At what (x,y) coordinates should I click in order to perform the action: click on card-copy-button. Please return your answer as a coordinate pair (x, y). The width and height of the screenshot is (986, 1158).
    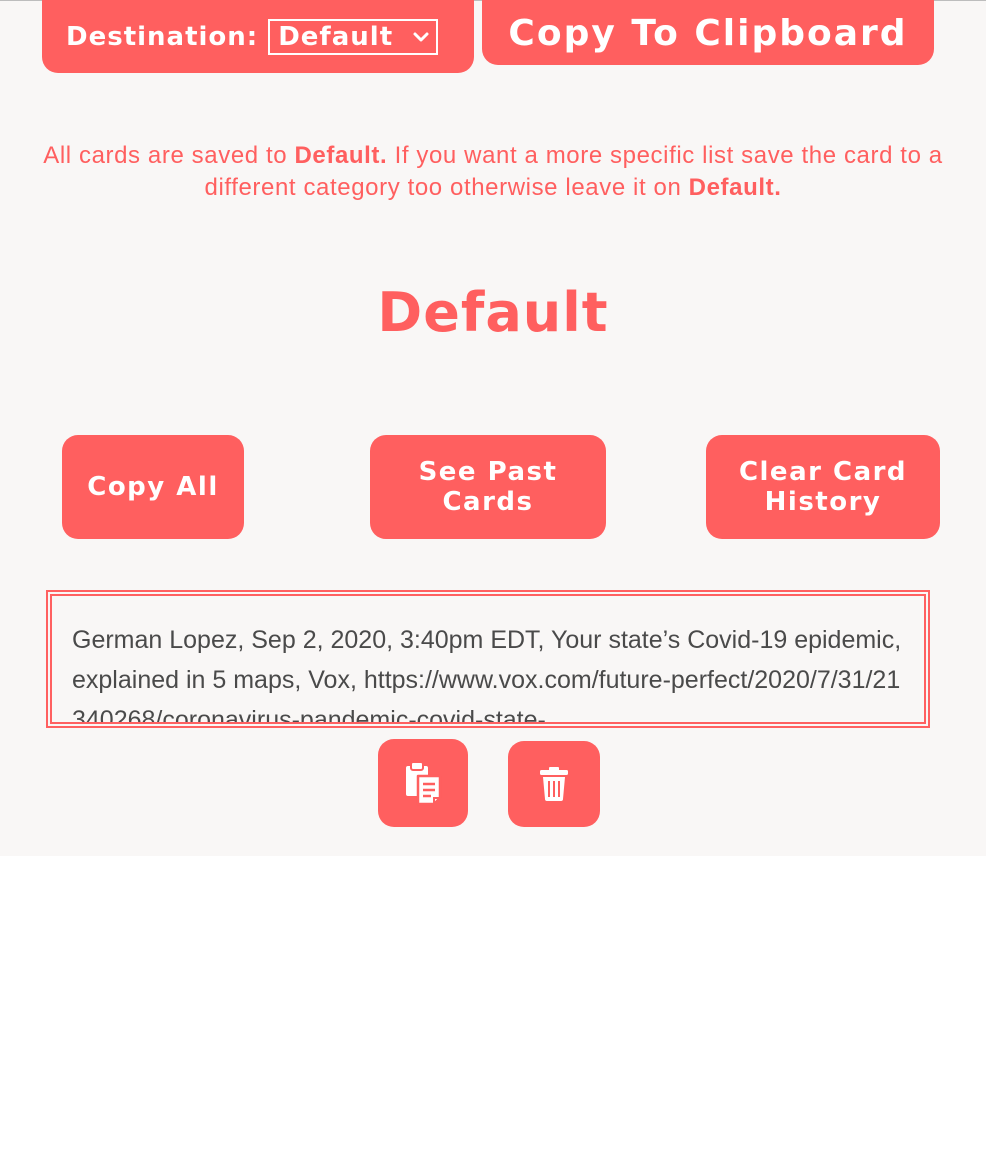
    Looking at the image, I should click on (423, 783).